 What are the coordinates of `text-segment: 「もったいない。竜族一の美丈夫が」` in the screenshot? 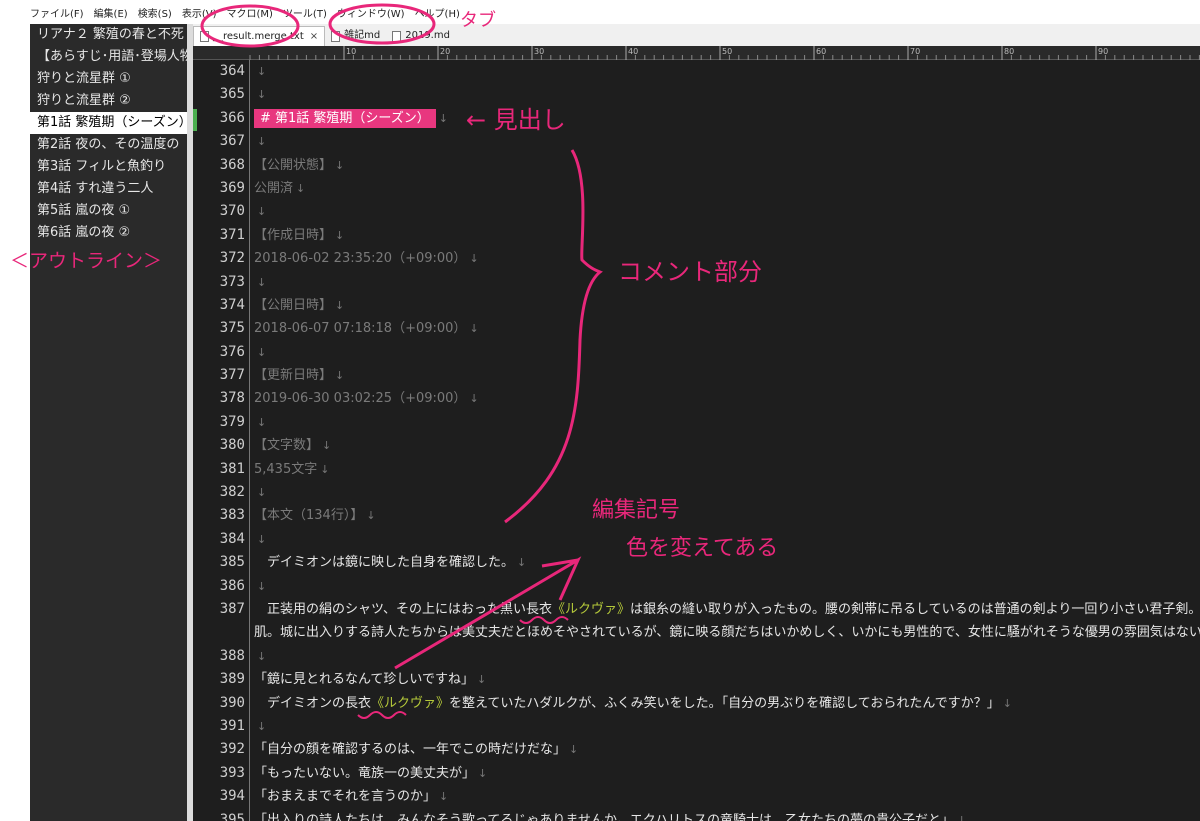 It's located at (364, 773).